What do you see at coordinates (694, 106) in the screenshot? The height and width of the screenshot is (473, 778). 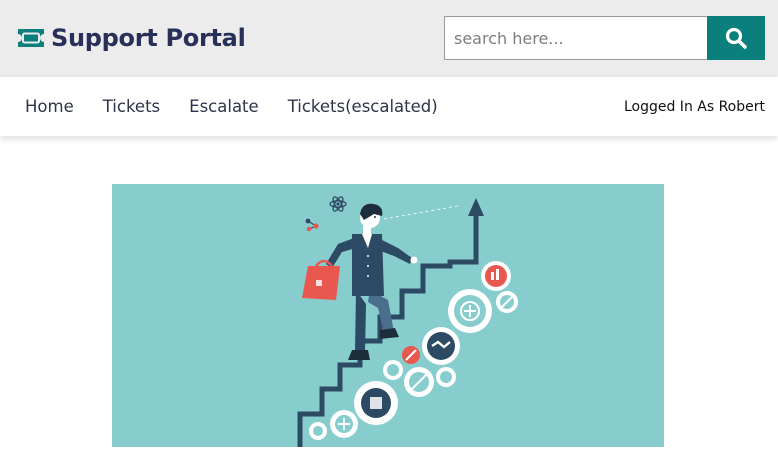 I see `user-status: Logged In As Robert` at bounding box center [694, 106].